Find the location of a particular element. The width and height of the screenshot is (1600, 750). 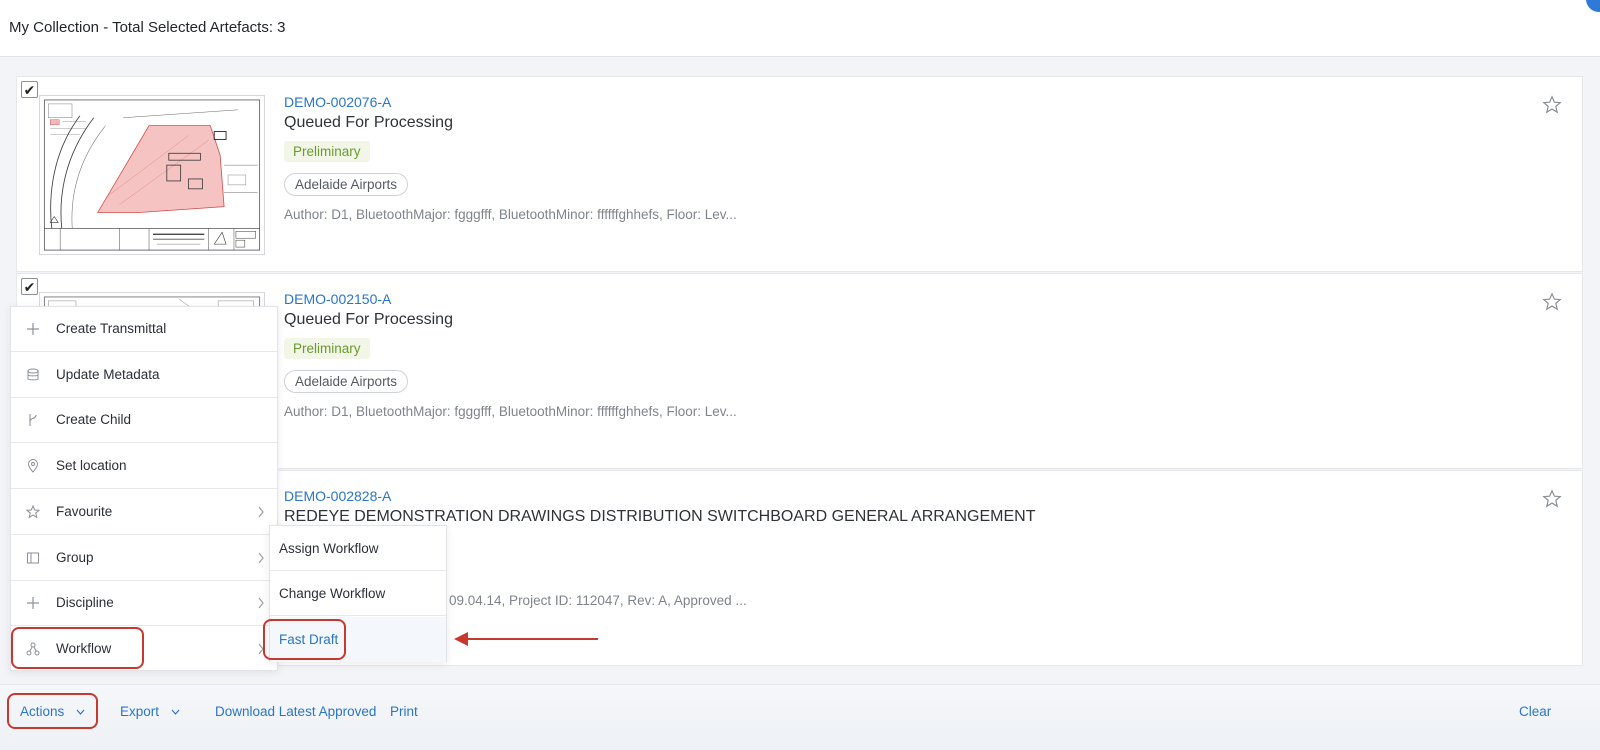

submenu-item-assign-workflow: Assign Workflow is located at coordinates (358, 548).